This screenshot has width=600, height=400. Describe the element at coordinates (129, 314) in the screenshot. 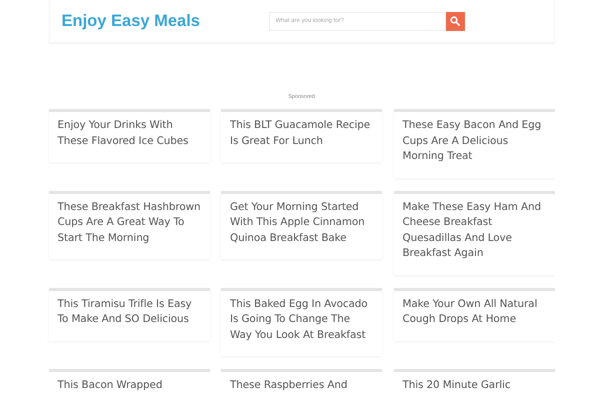

I see `article-card: This Tiramisu Trifle Is Easy To Make And SO Delicious` at that location.